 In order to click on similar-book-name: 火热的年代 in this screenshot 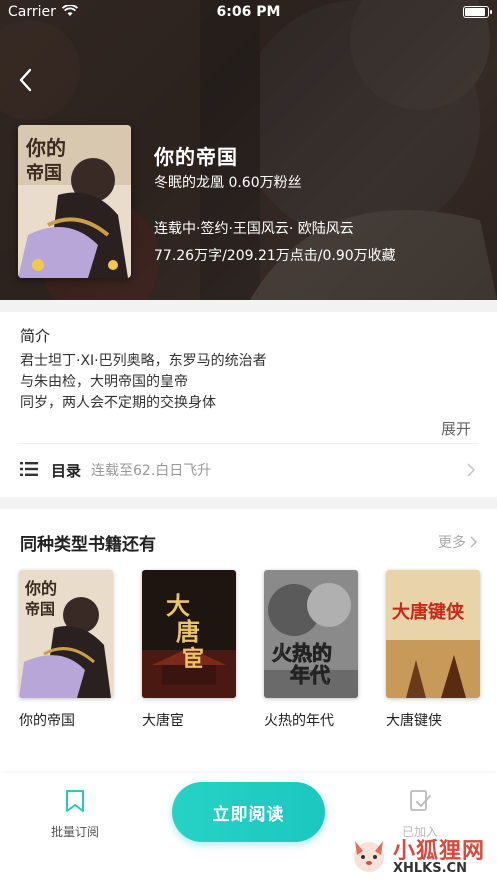, I will do `click(299, 721)`.